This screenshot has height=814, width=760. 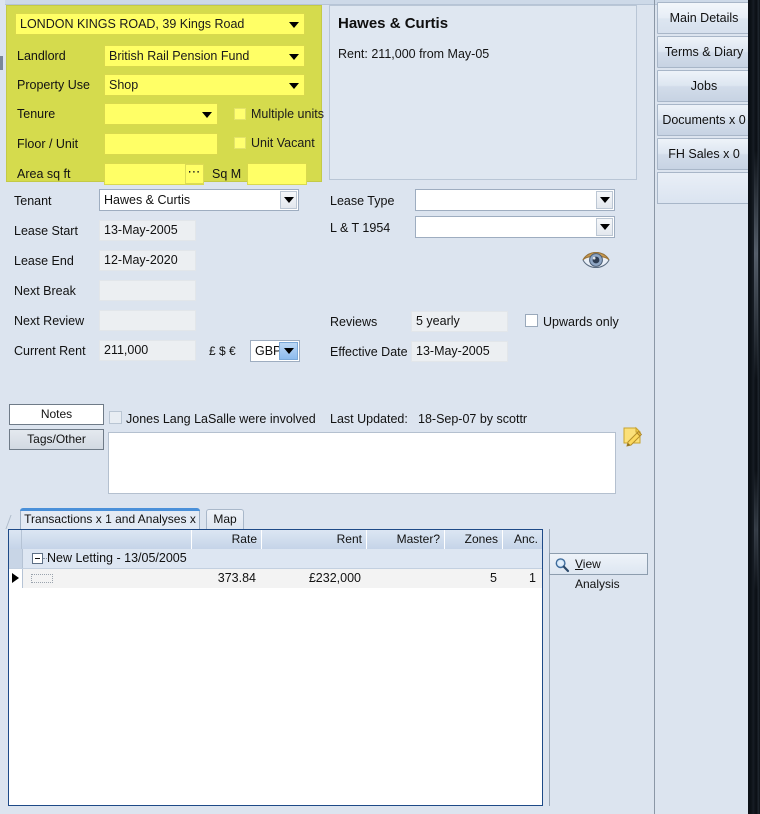 What do you see at coordinates (147, 320) in the screenshot?
I see `next-review-value` at bounding box center [147, 320].